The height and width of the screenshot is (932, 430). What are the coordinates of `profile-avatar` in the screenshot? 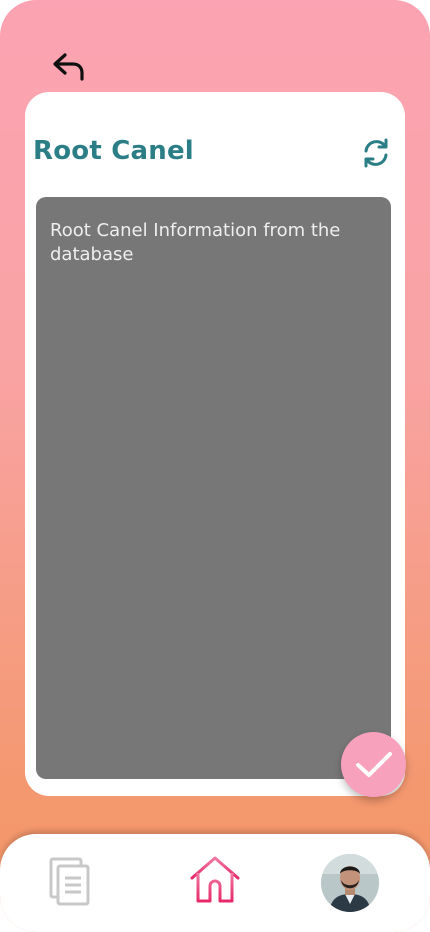 It's located at (350, 883).